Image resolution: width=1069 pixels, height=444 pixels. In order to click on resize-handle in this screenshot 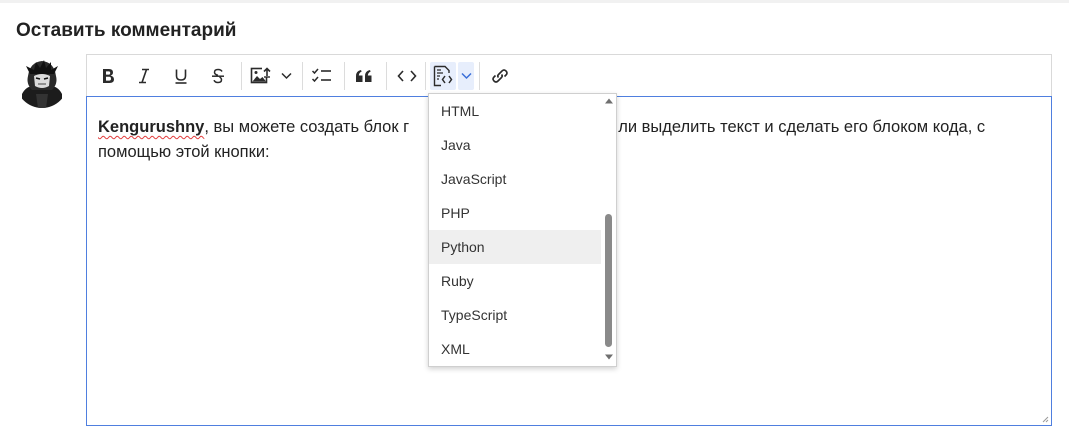, I will do `click(1045, 419)`.